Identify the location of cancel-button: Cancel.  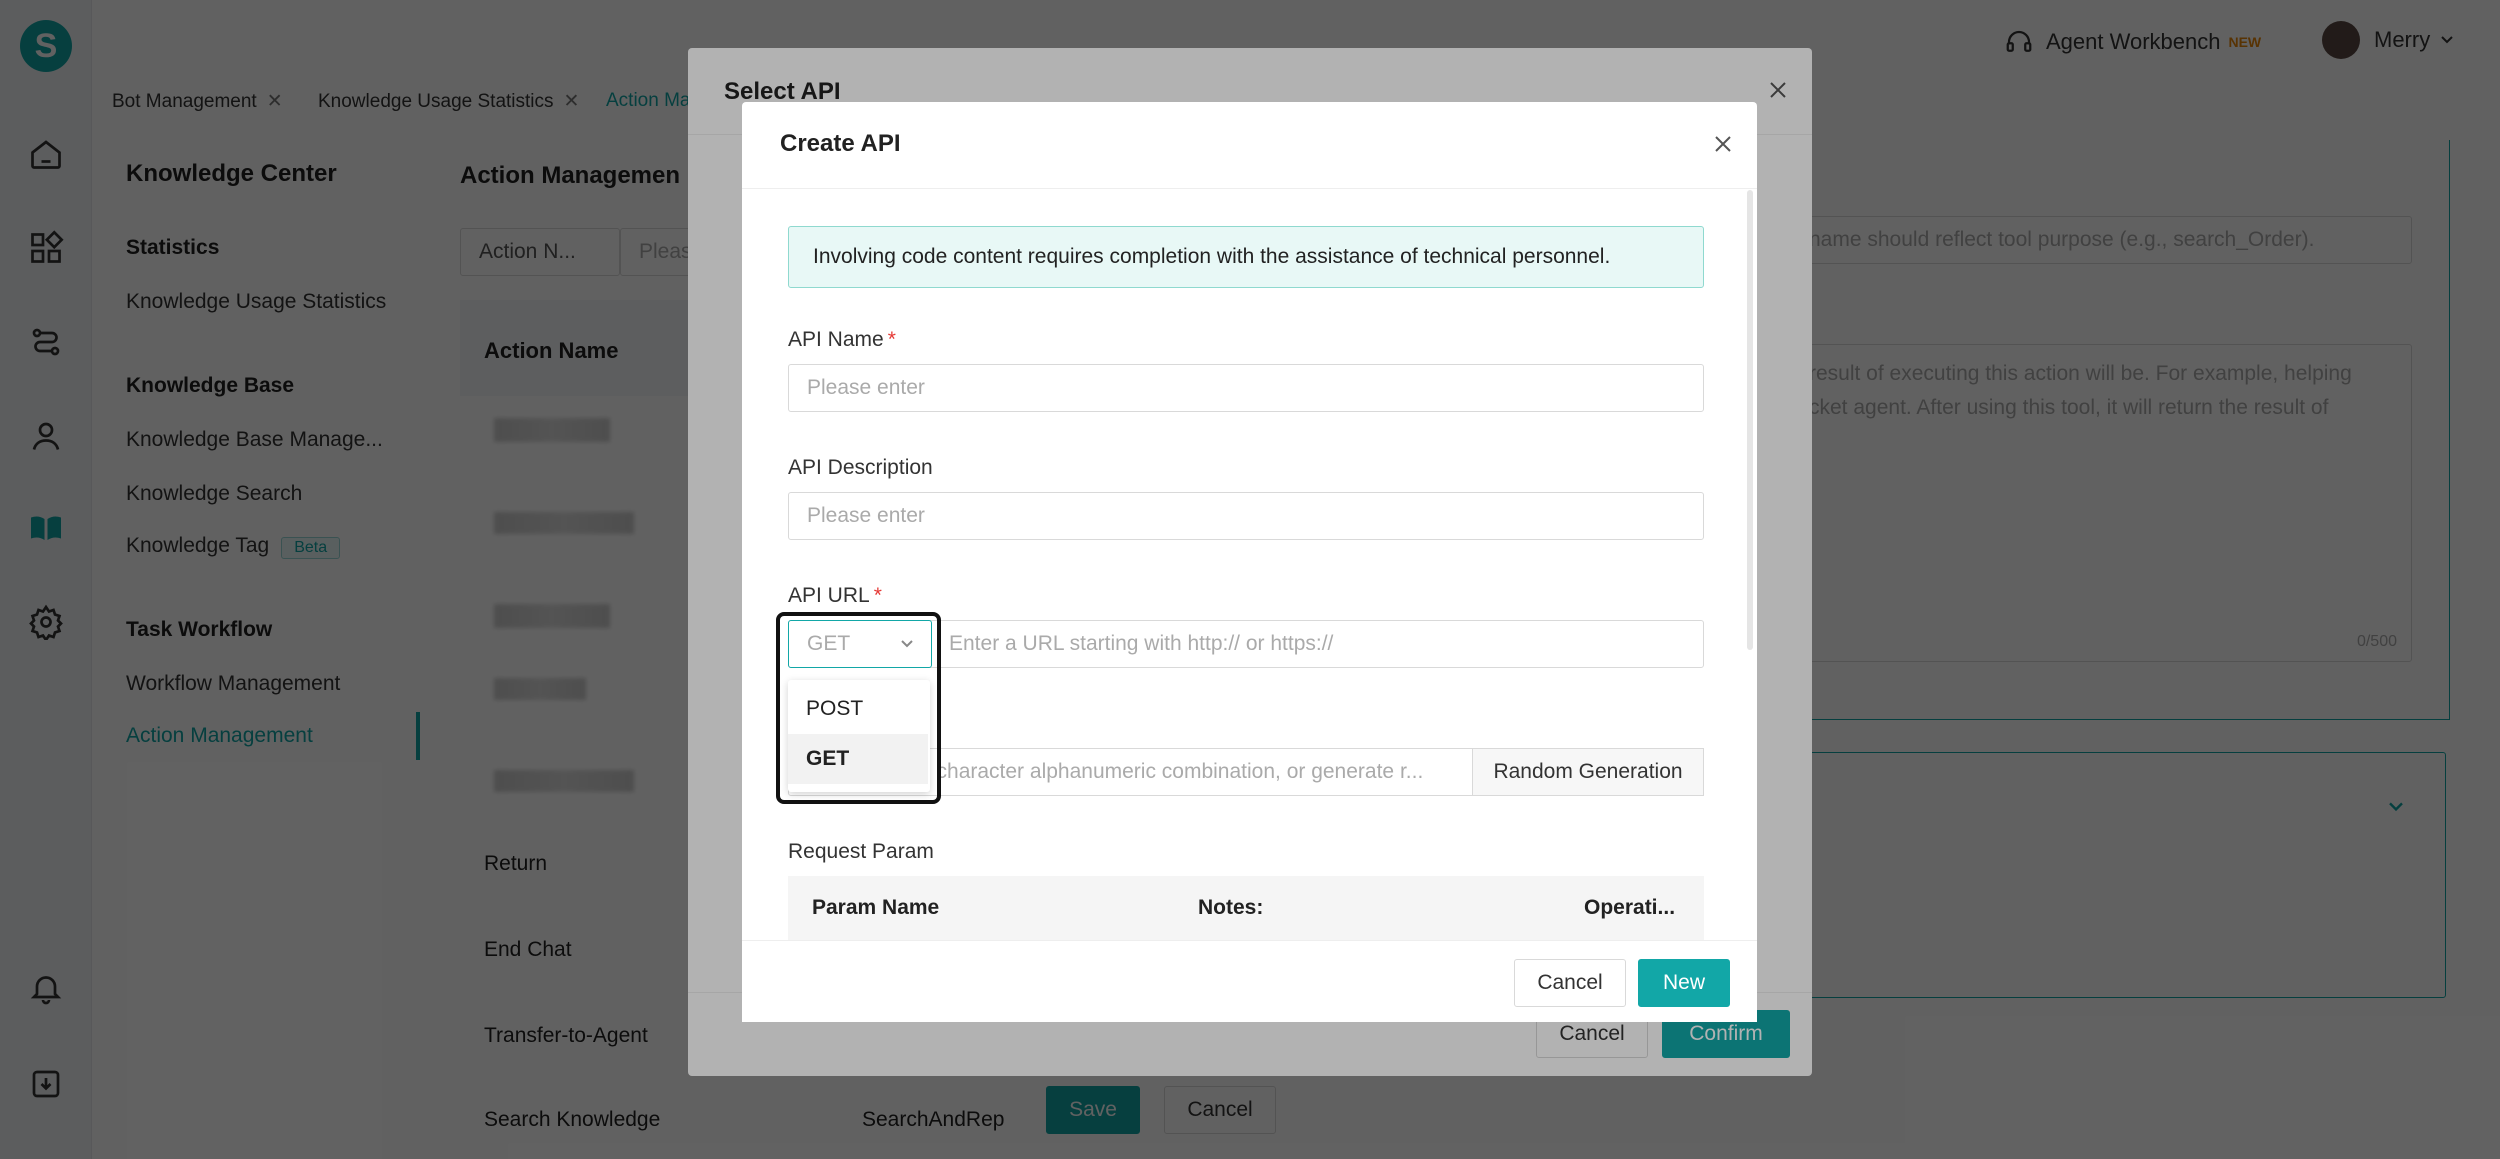
(1570, 983).